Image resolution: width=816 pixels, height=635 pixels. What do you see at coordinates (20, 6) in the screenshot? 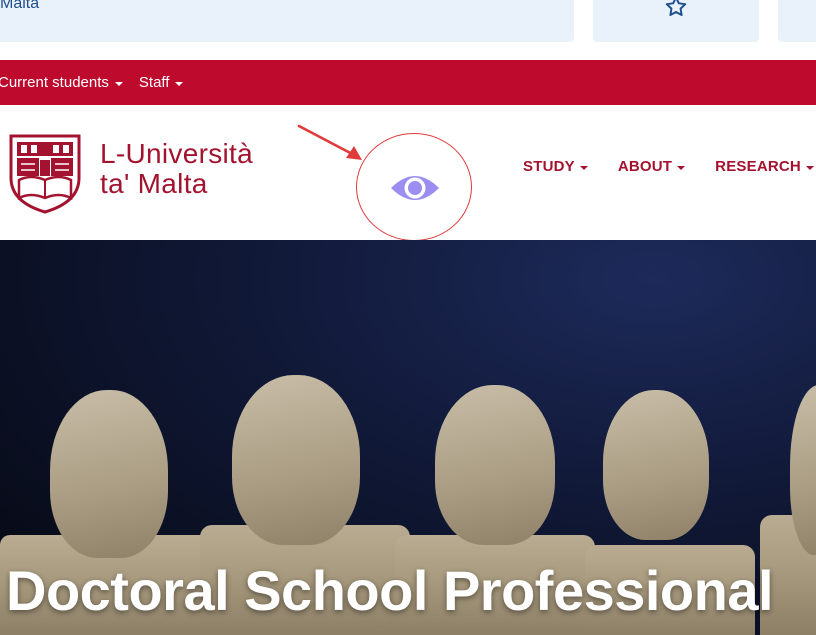
I see `search-card-text: Malta` at bounding box center [20, 6].